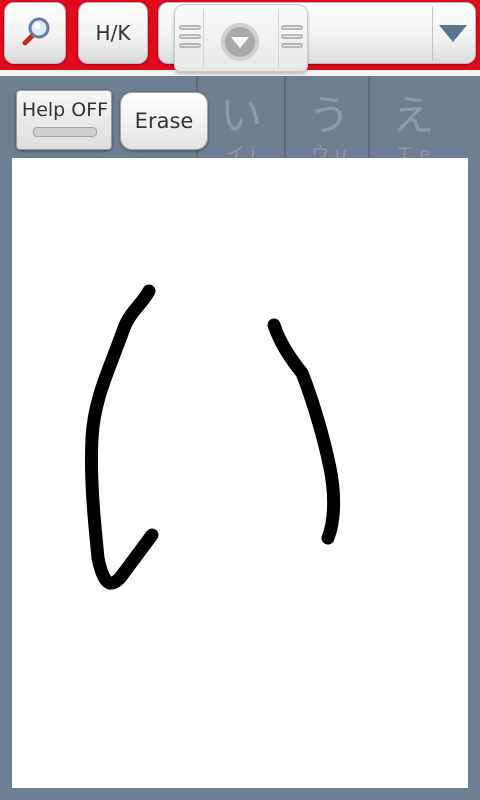  What do you see at coordinates (304, 431) in the screenshot?
I see `ink-stroke-right` at bounding box center [304, 431].